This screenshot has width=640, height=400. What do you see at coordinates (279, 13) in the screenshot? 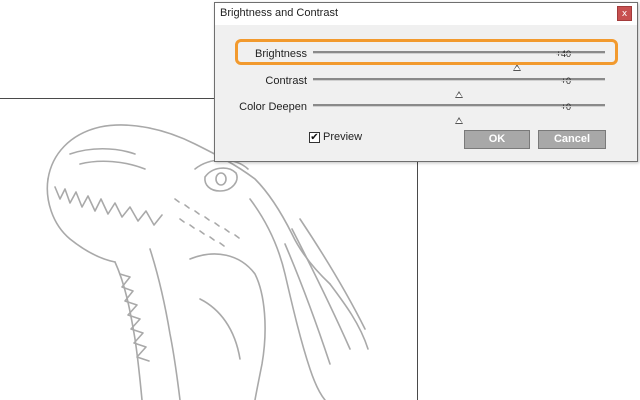
I see `dialog-title: Brightness and Contrast` at bounding box center [279, 13].